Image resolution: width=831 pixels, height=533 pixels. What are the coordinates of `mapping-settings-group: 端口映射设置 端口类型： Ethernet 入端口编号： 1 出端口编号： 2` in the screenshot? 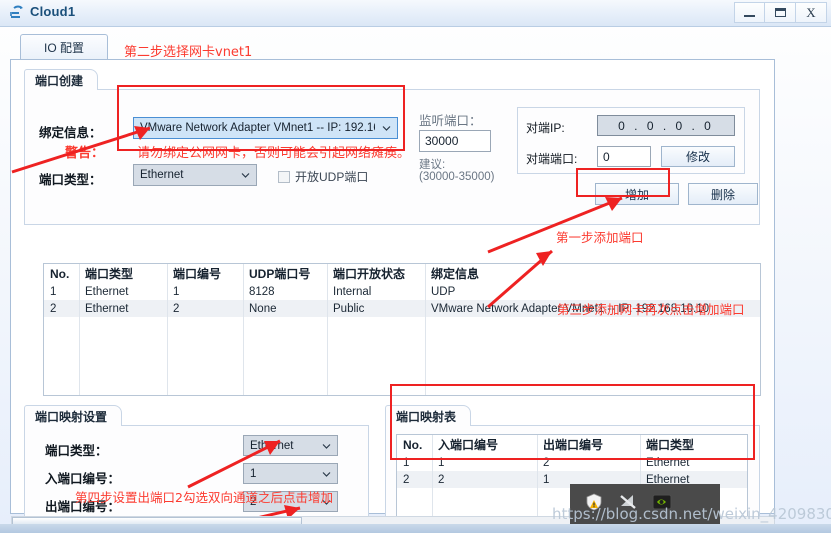 It's located at (196, 469).